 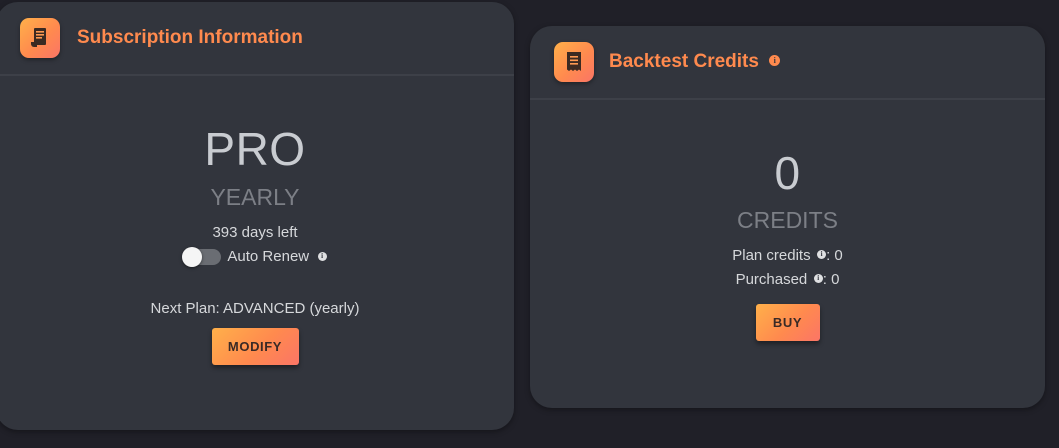 I want to click on next-plan: Next Plan: ADVANCED (yearly), so click(x=255, y=308).